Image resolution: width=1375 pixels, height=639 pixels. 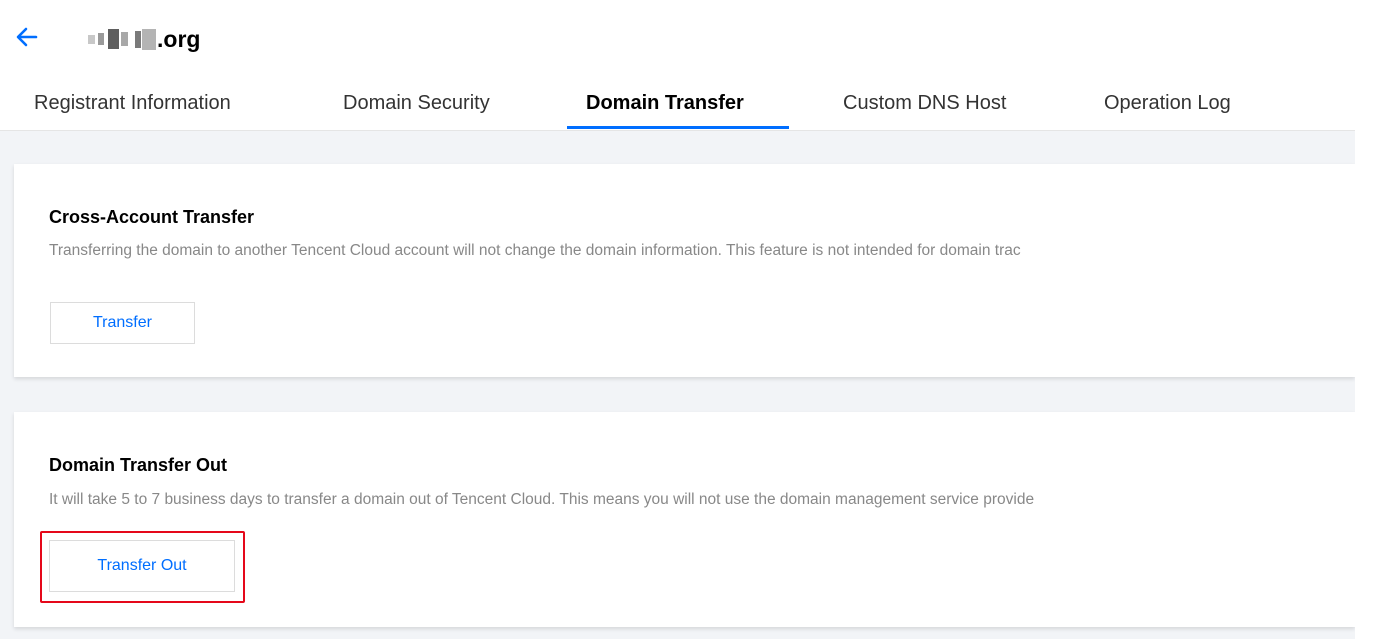 What do you see at coordinates (1167, 103) in the screenshot?
I see `tab-operation-log: Operation Log` at bounding box center [1167, 103].